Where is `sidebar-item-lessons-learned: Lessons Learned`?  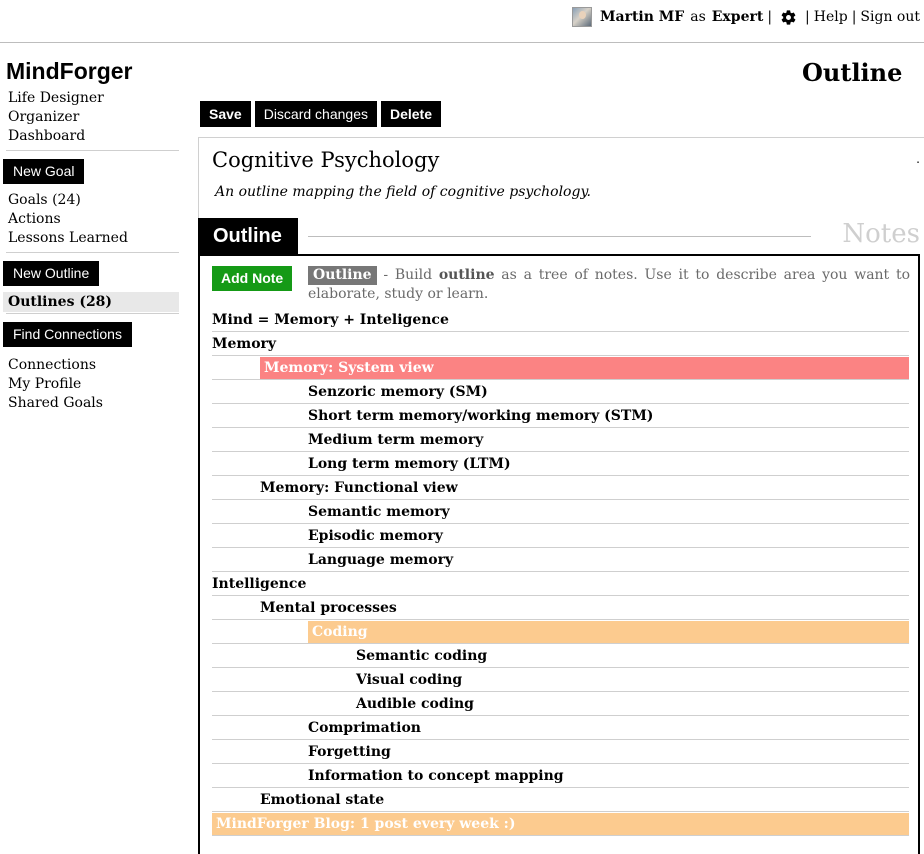 sidebar-item-lessons-learned: Lessons Learned is located at coordinates (94, 238).